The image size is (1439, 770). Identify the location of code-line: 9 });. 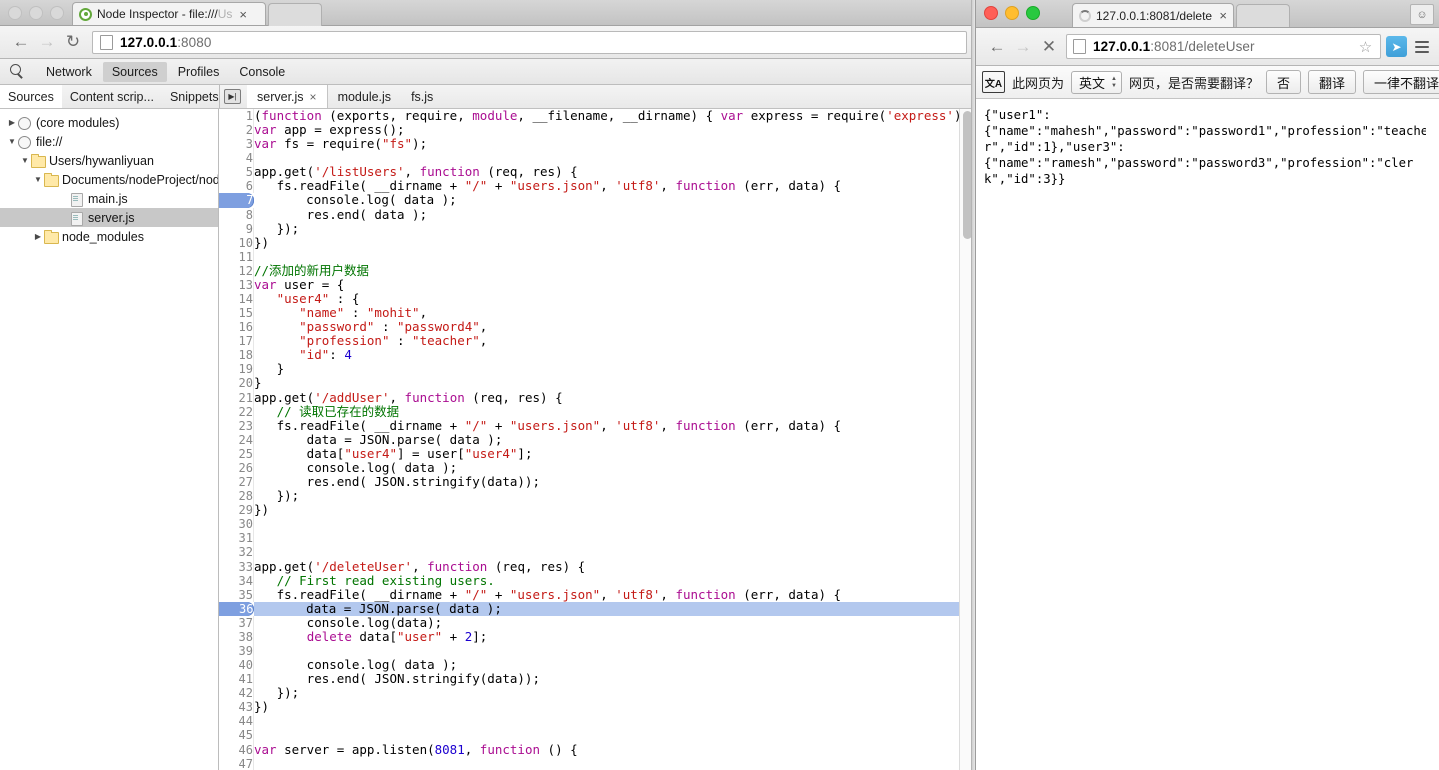
(589, 228).